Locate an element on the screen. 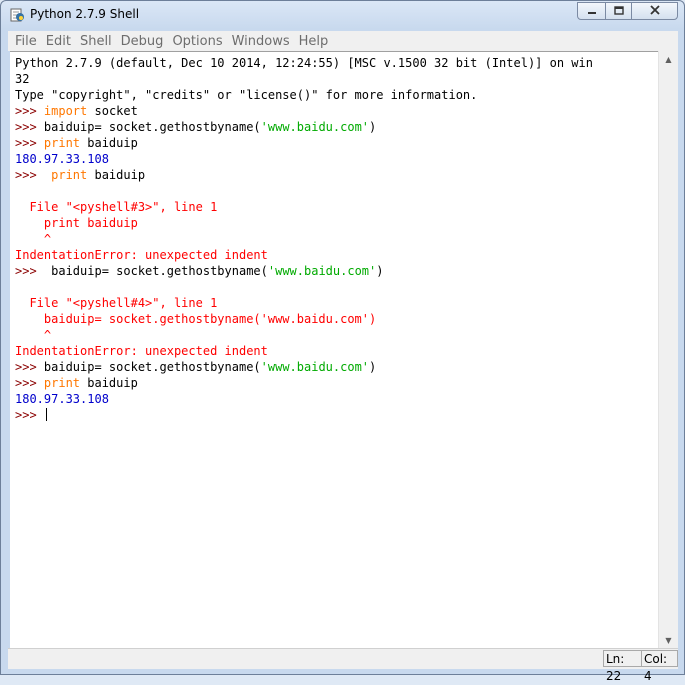 This screenshot has width=685, height=685. menu-options: Options is located at coordinates (193, 41).